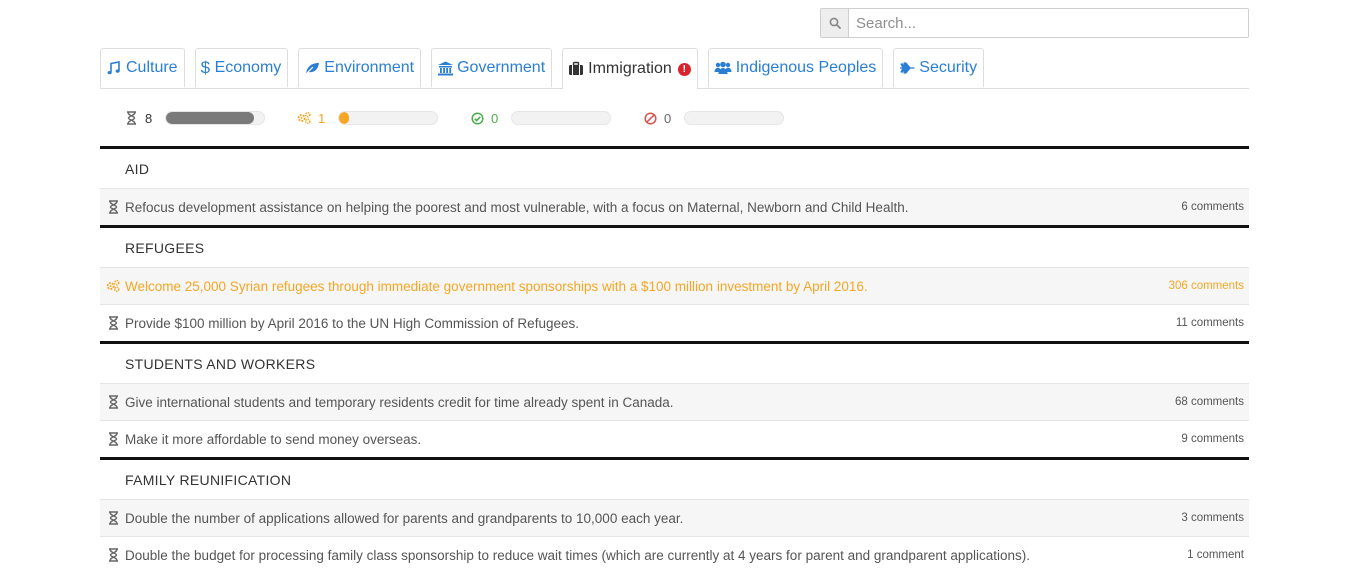  Describe the element at coordinates (684, 69) in the screenshot. I see `alert-icon: !` at that location.